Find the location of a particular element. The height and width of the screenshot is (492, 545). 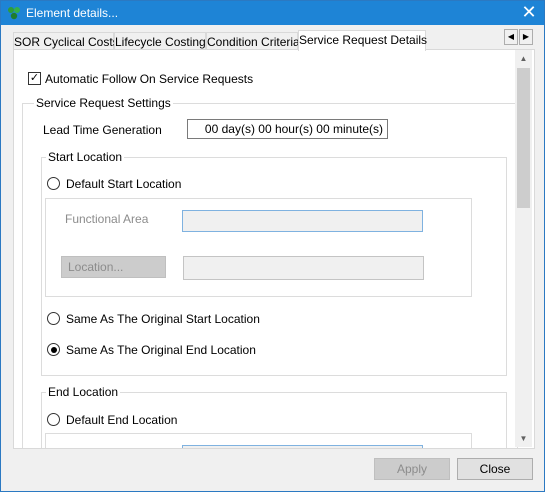

lead-time-label: Lead Time Generation is located at coordinates (102, 130).